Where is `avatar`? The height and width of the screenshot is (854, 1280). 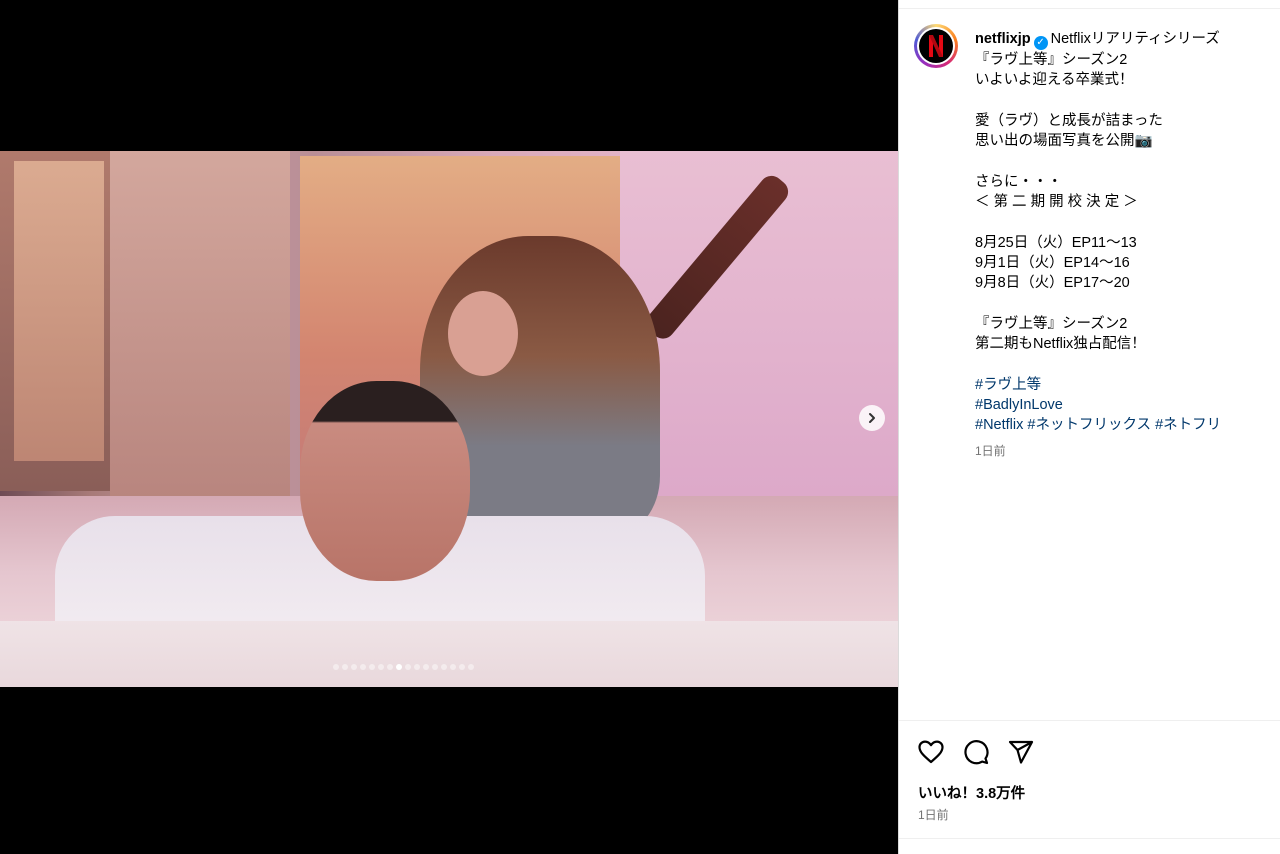
avatar is located at coordinates (936, 46).